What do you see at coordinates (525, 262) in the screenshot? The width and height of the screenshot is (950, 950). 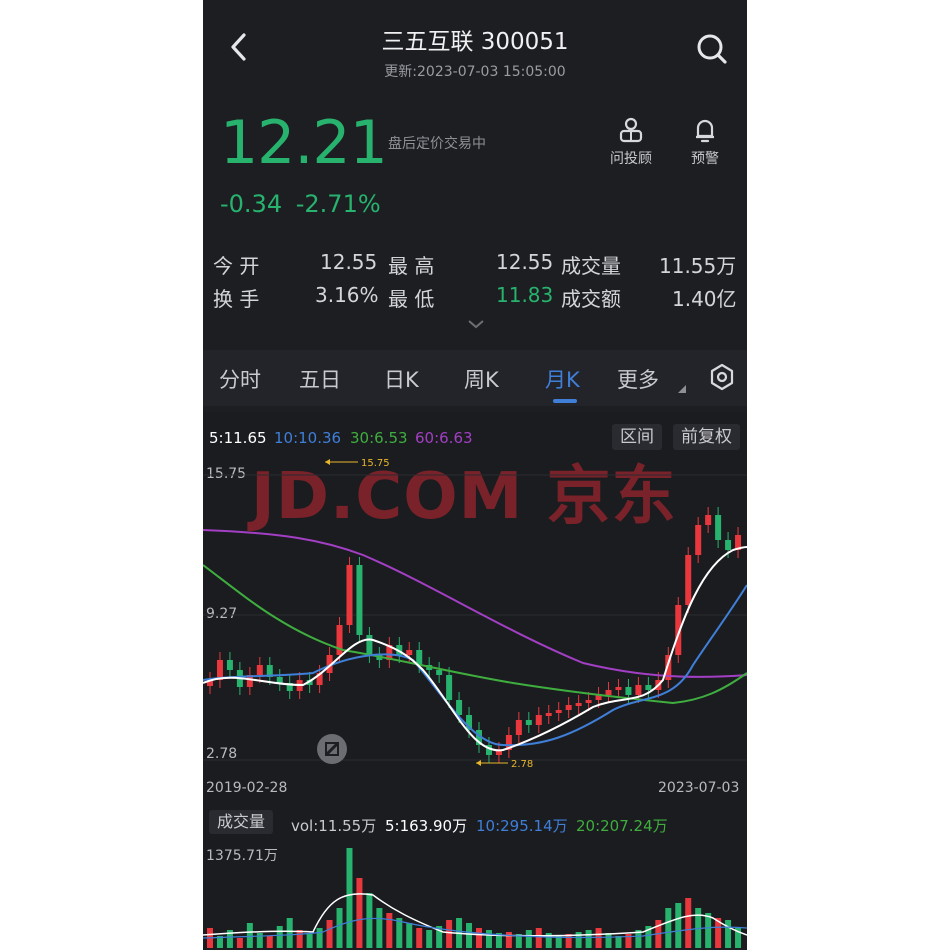 I see `stat-high: 12.55` at bounding box center [525, 262].